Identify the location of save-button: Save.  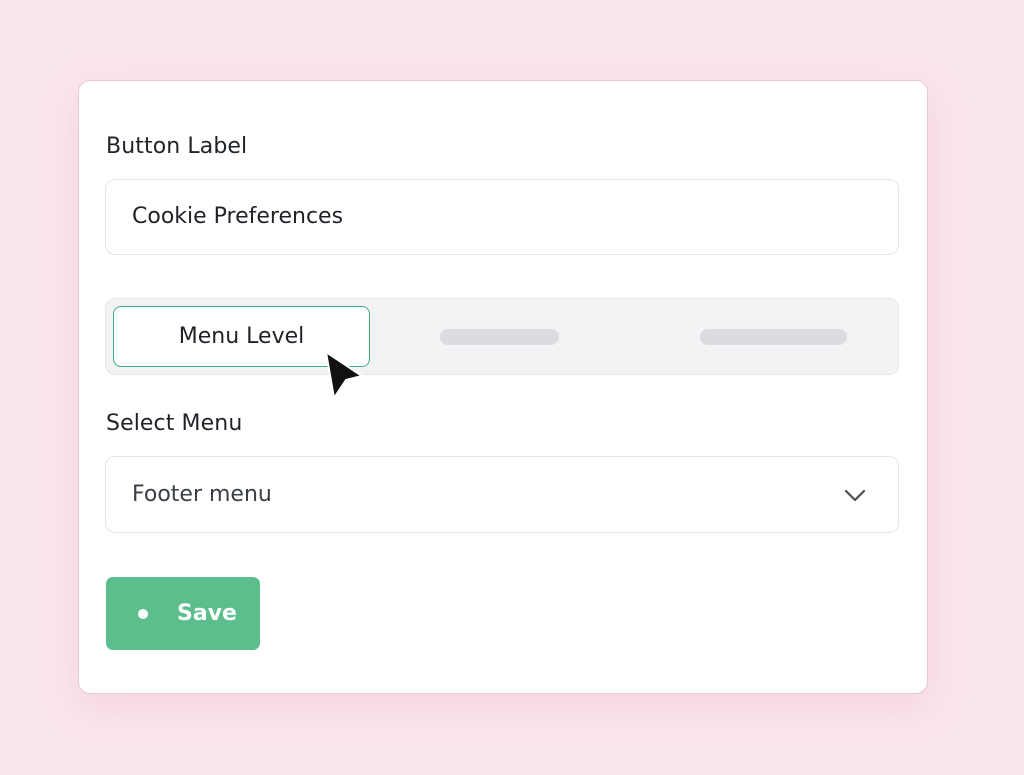
(183, 613).